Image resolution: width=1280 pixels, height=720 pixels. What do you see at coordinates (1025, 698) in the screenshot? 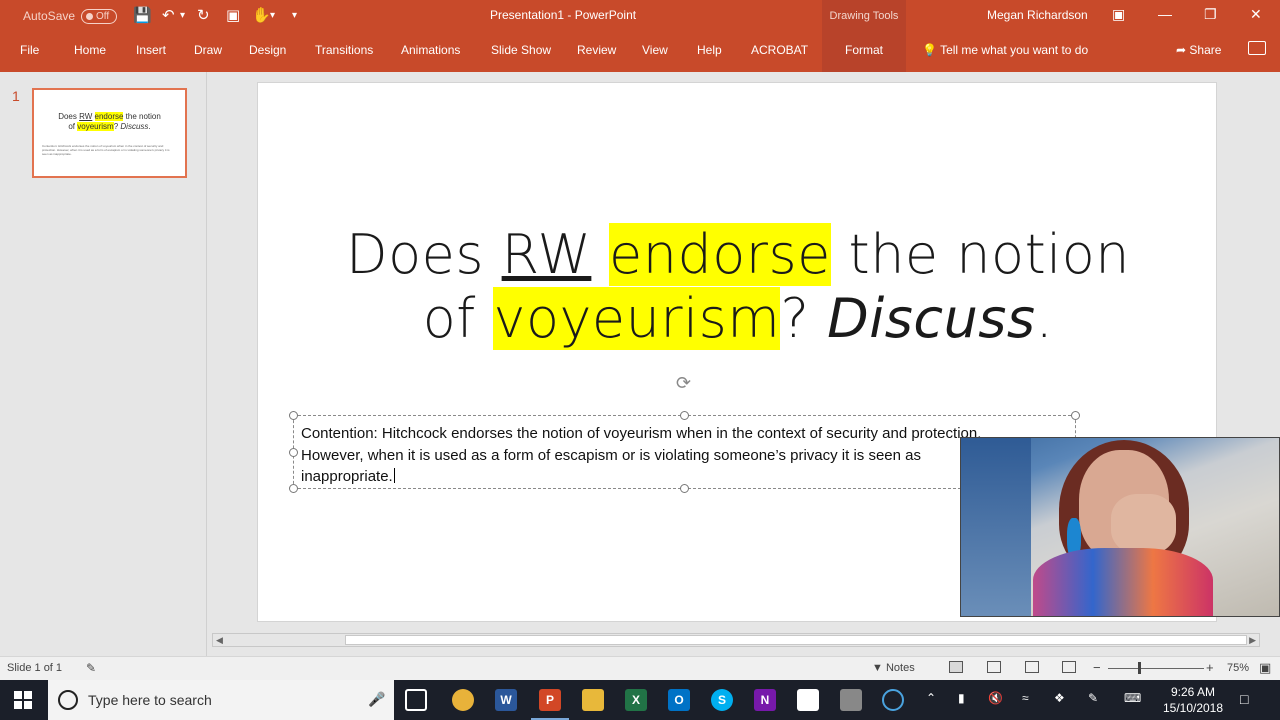
I see `wifi-icon: ≈` at bounding box center [1025, 698].